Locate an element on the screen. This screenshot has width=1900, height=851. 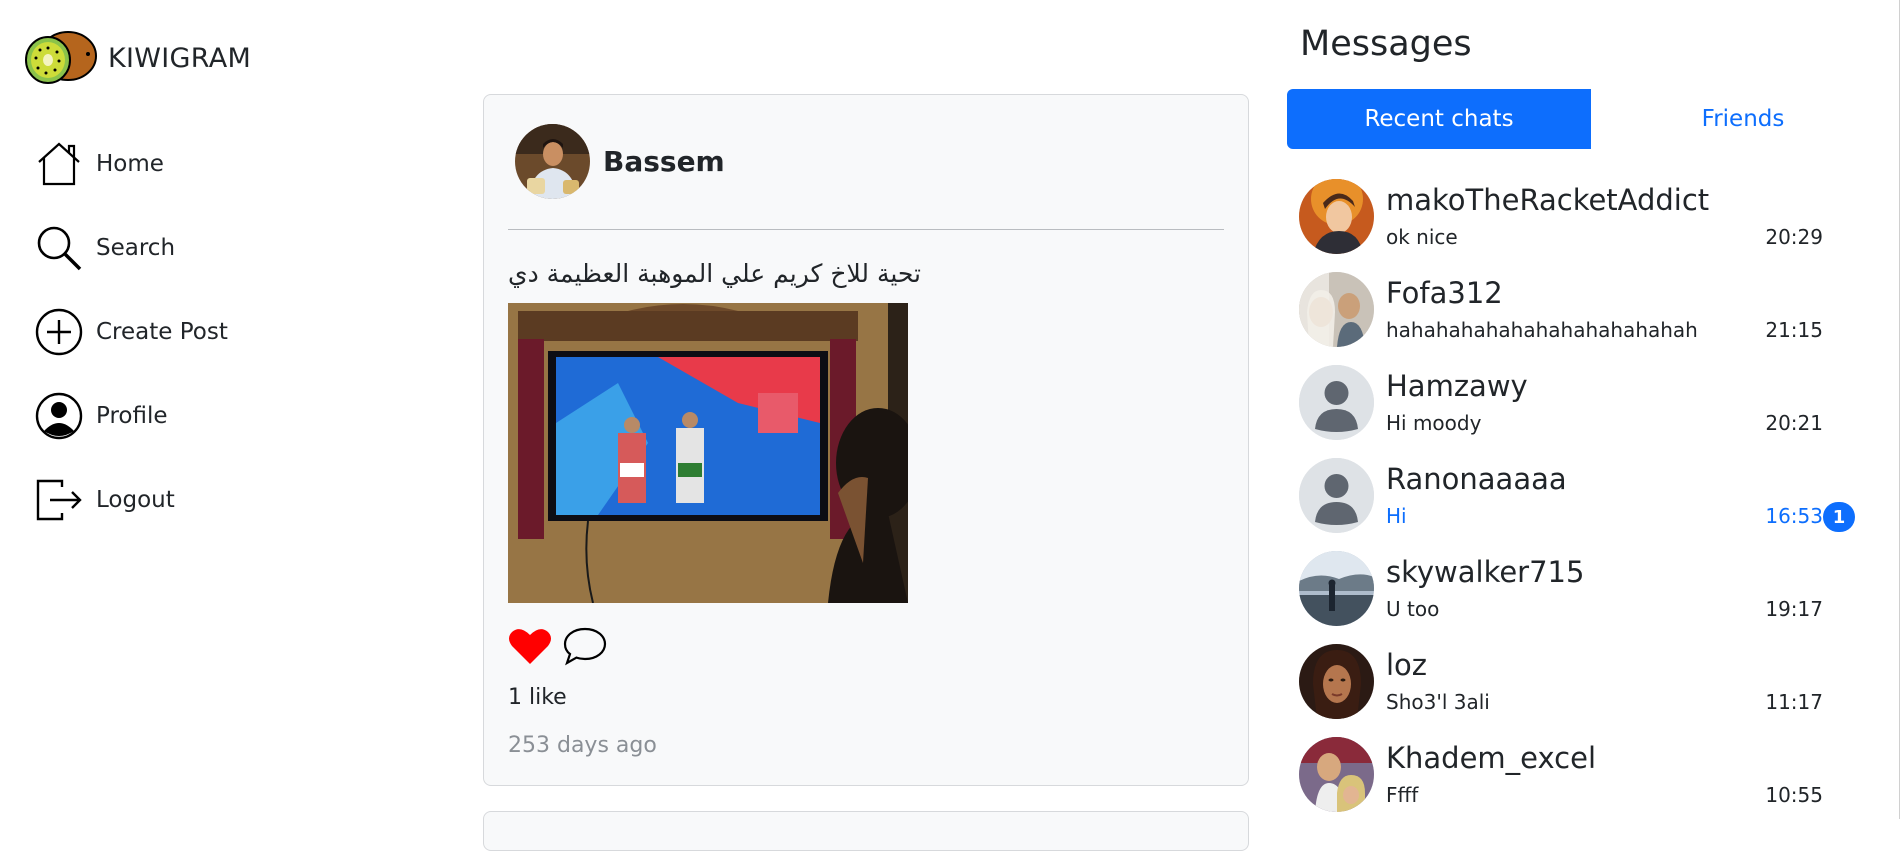
nav-item-search: Search is located at coordinates (204, 248).